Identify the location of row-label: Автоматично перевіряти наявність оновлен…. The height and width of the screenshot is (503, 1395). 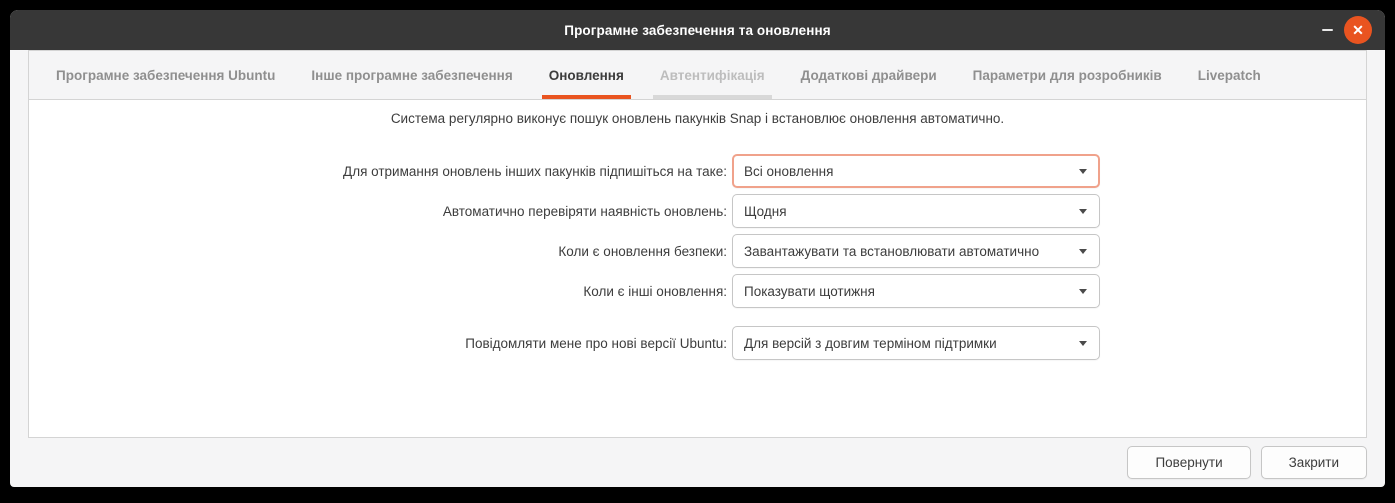
(584, 211).